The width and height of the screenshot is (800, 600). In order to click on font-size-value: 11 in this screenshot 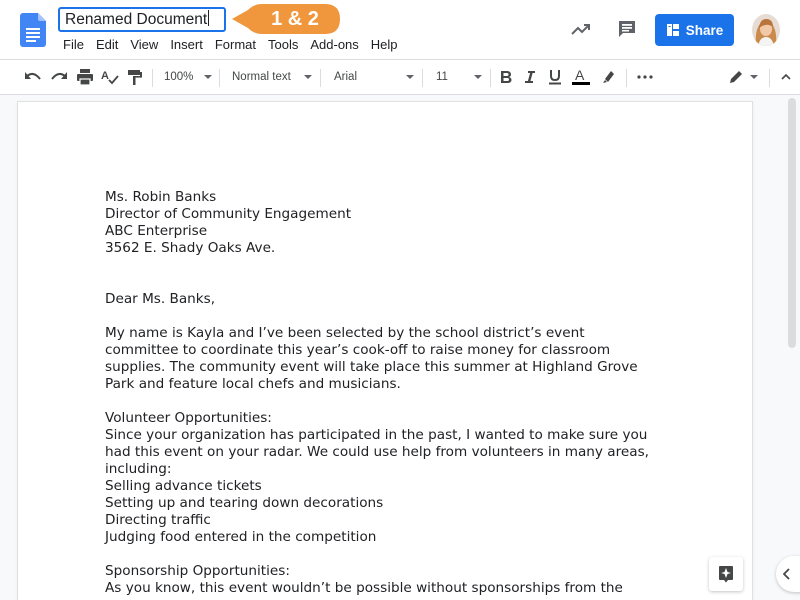, I will do `click(442, 77)`.